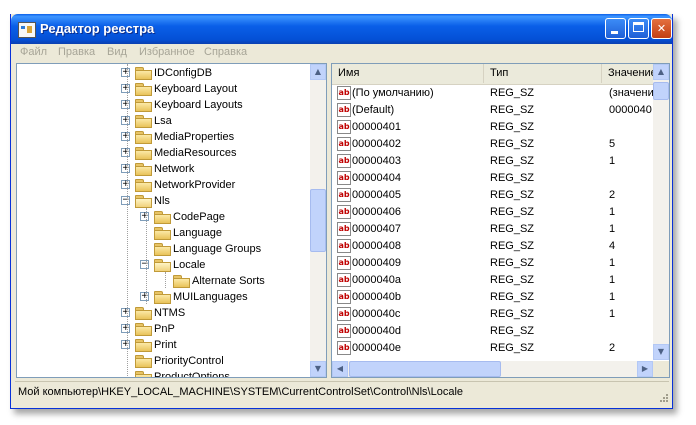 The width and height of the screenshot is (696, 425). Describe the element at coordinates (493, 127) in the screenshot. I see `value-row: ab 00000401 REG_SZ` at that location.